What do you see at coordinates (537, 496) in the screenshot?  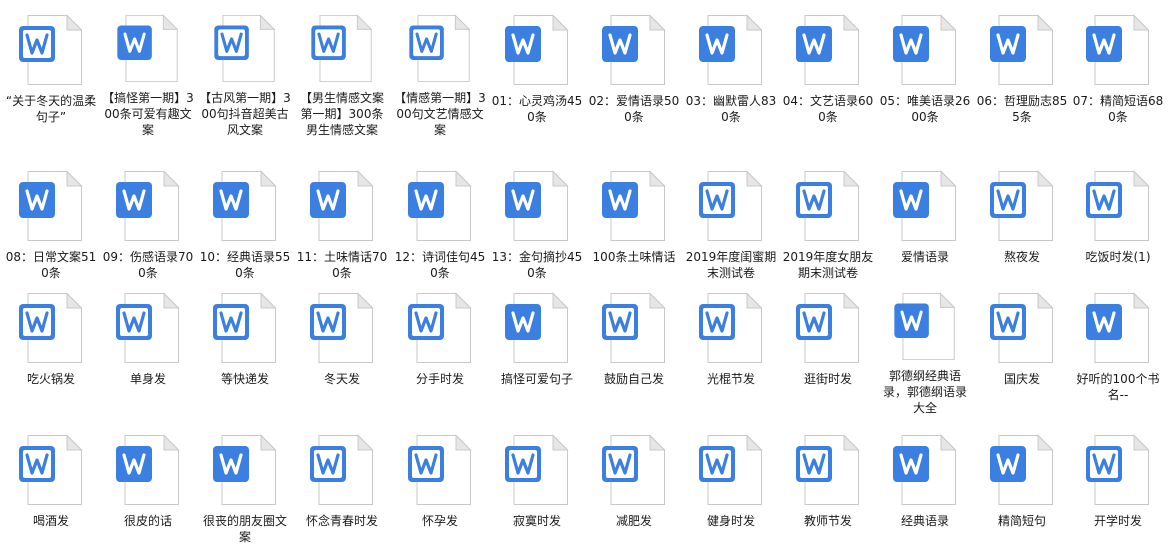 I see `file-item: 寂寞时发` at bounding box center [537, 496].